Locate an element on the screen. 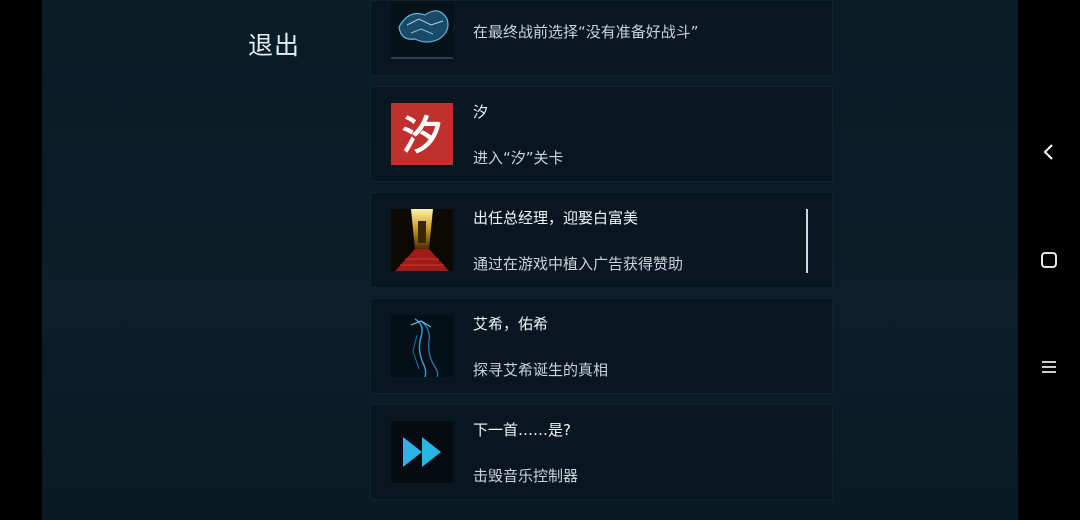 The image size is (1080, 520). achievement-card-xi: 汐 汐 进入“汐”关卡 is located at coordinates (601, 134).